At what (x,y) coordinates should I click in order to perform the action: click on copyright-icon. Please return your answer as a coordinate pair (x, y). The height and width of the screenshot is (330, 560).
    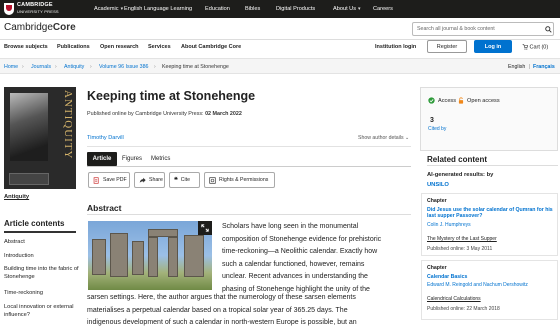
    Looking at the image, I should click on (212, 180).